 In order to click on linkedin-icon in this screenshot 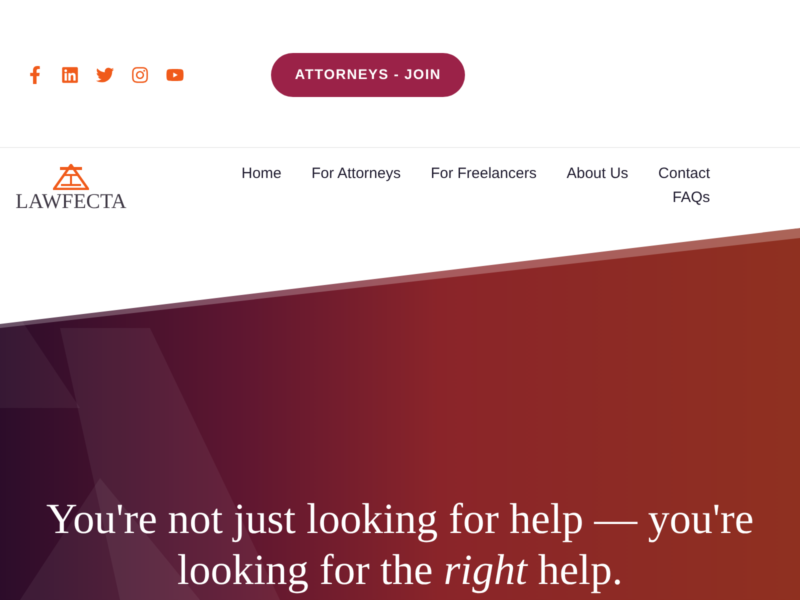, I will do `click(70, 75)`.